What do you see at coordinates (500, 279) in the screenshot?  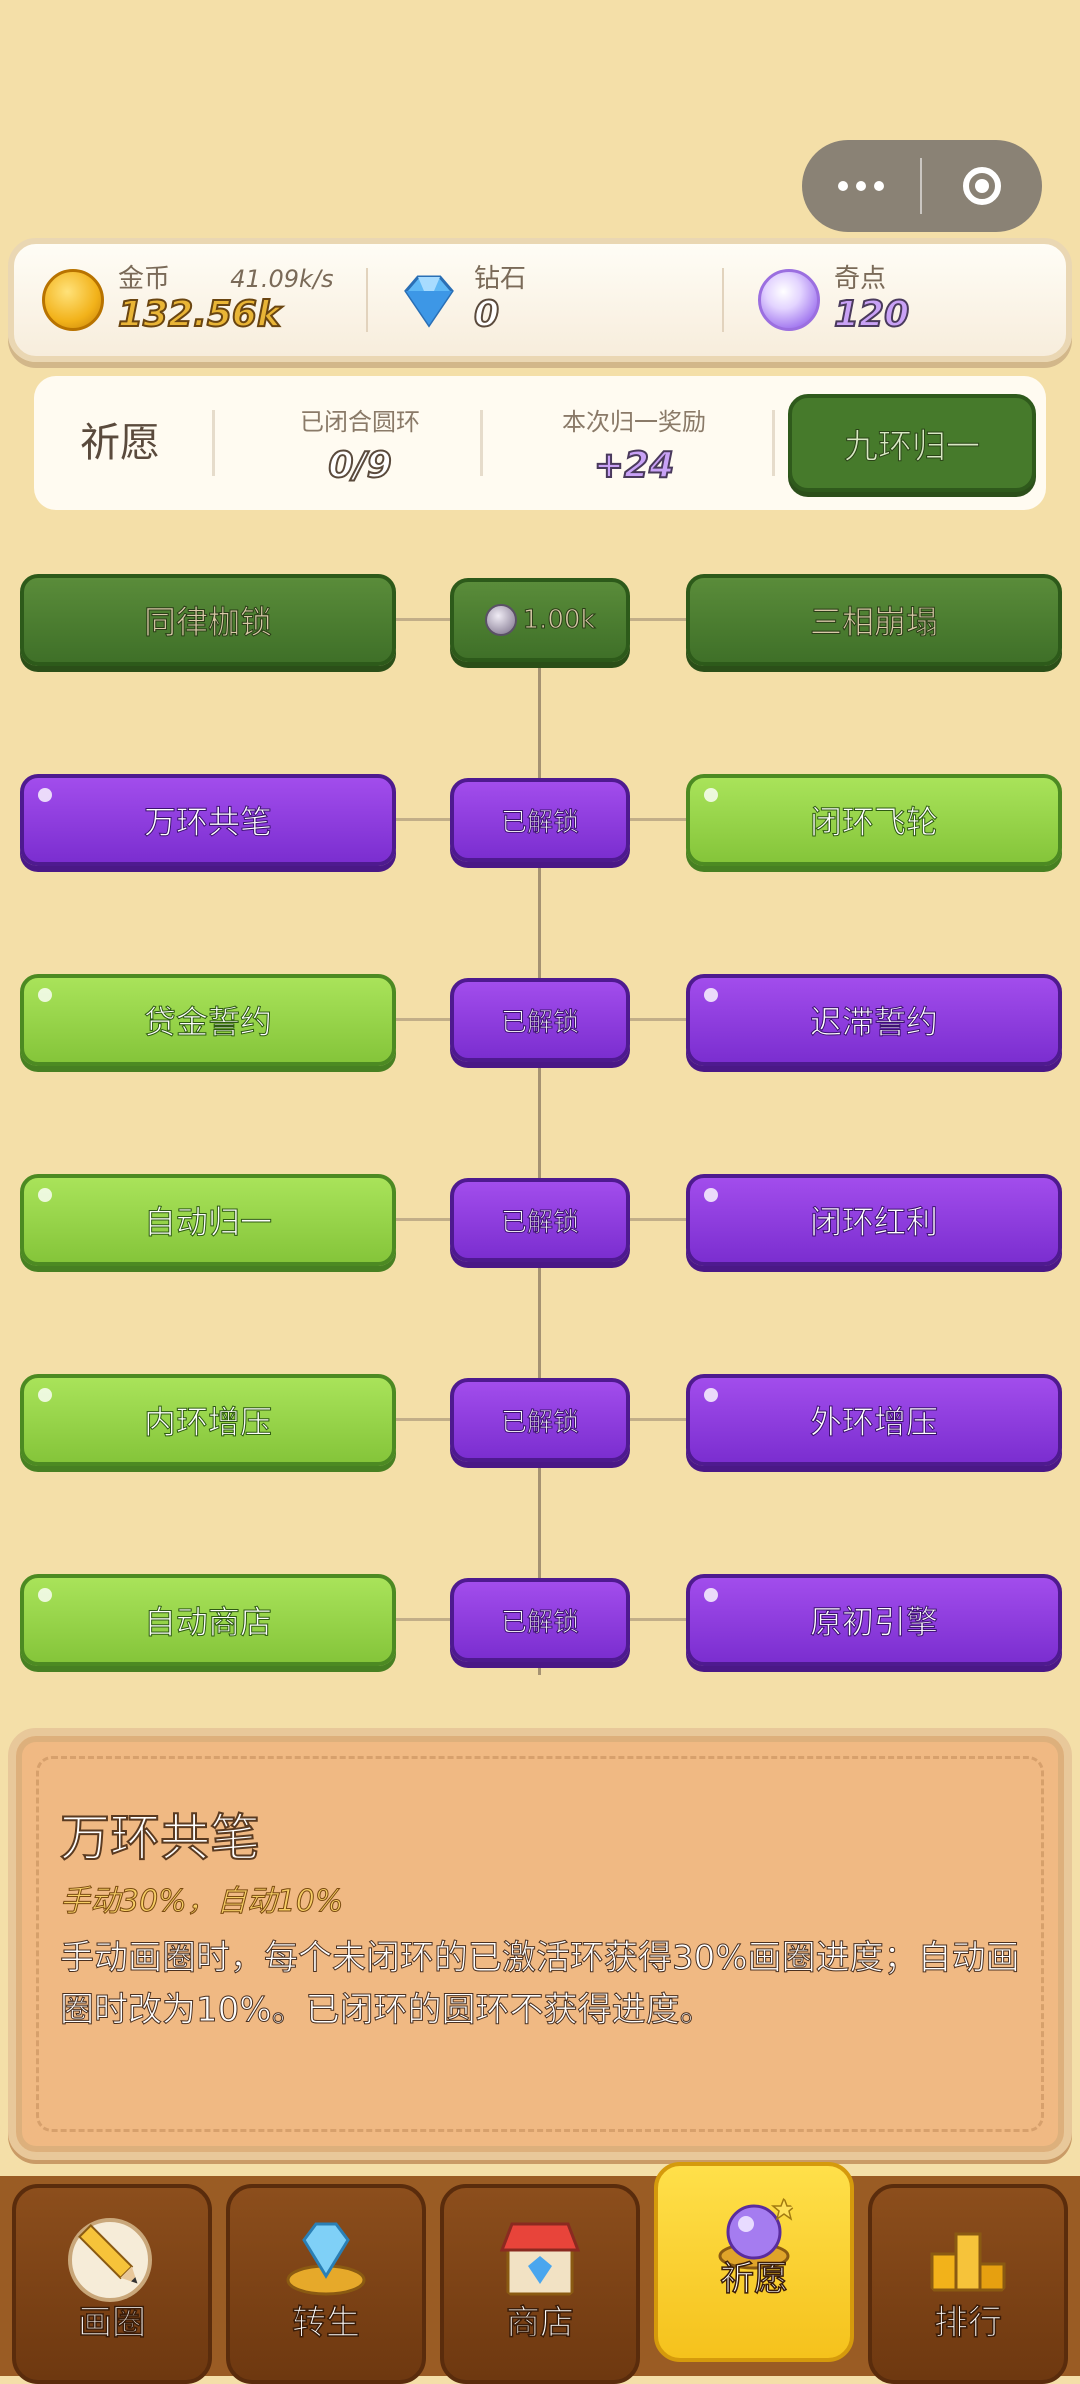 I see `diamond-label: 钻石` at bounding box center [500, 279].